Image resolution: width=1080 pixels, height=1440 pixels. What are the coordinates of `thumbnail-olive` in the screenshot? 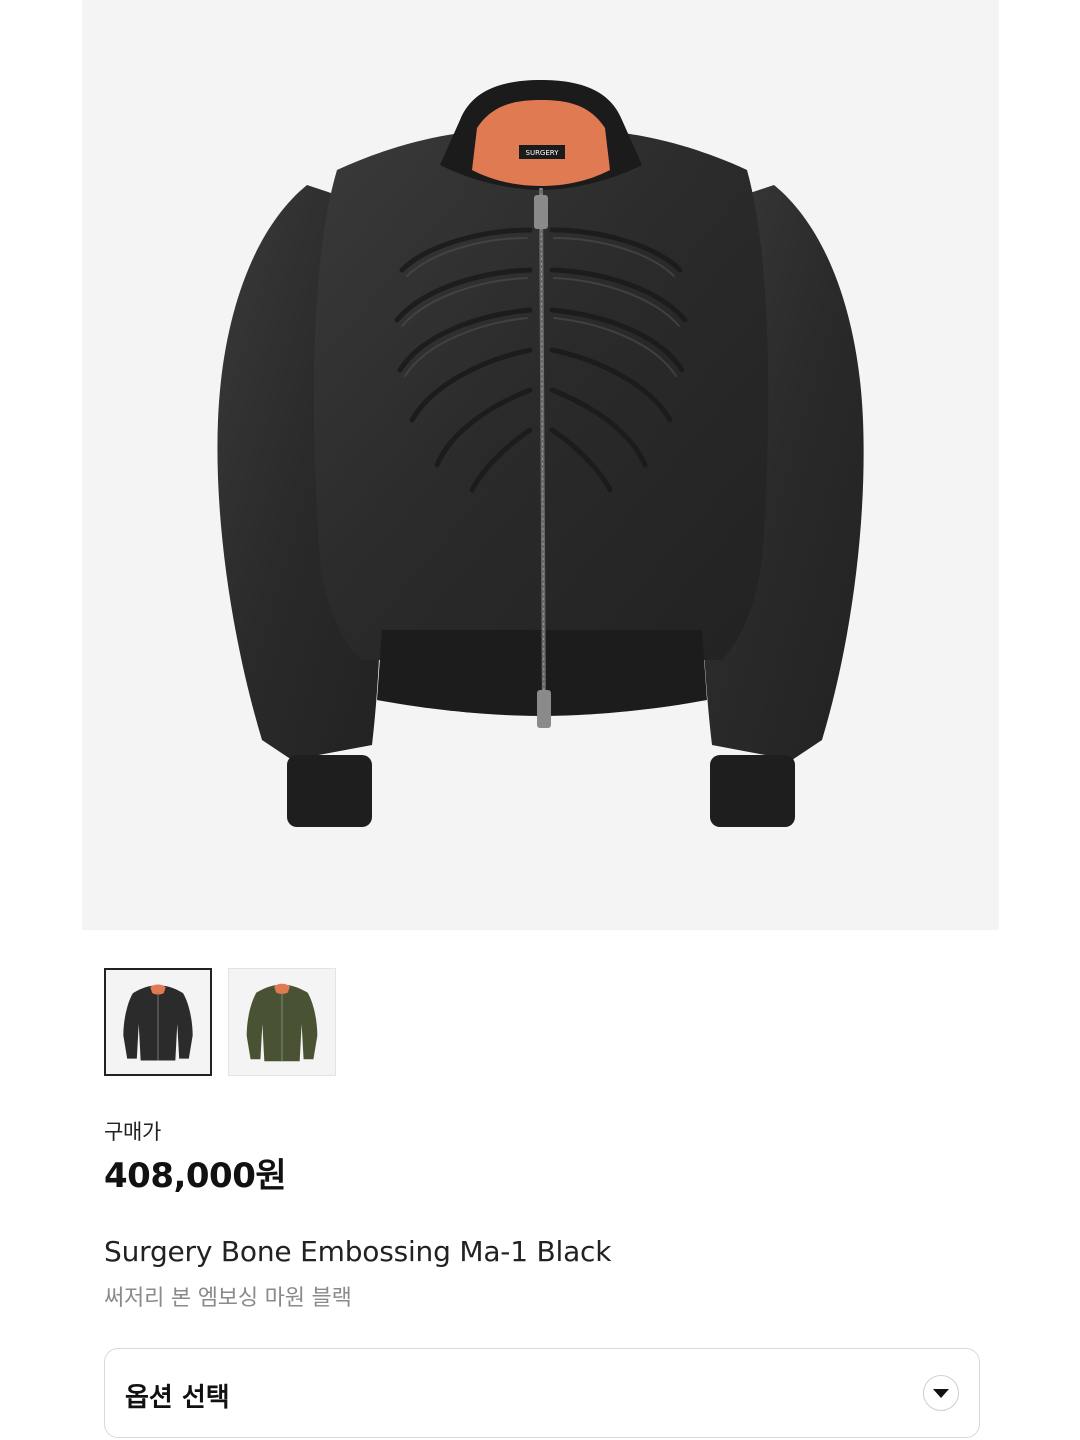 It's located at (282, 1022).